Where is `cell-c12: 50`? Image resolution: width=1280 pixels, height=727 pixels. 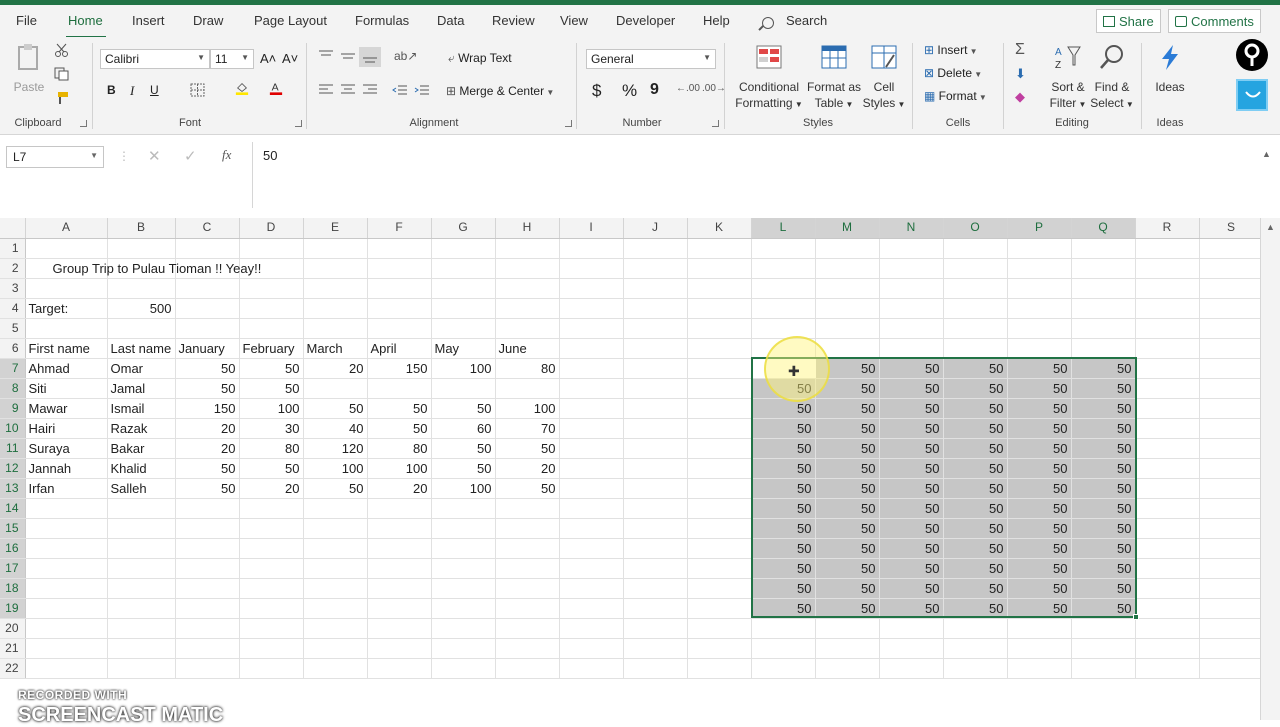
cell-c12: 50 is located at coordinates (207, 468).